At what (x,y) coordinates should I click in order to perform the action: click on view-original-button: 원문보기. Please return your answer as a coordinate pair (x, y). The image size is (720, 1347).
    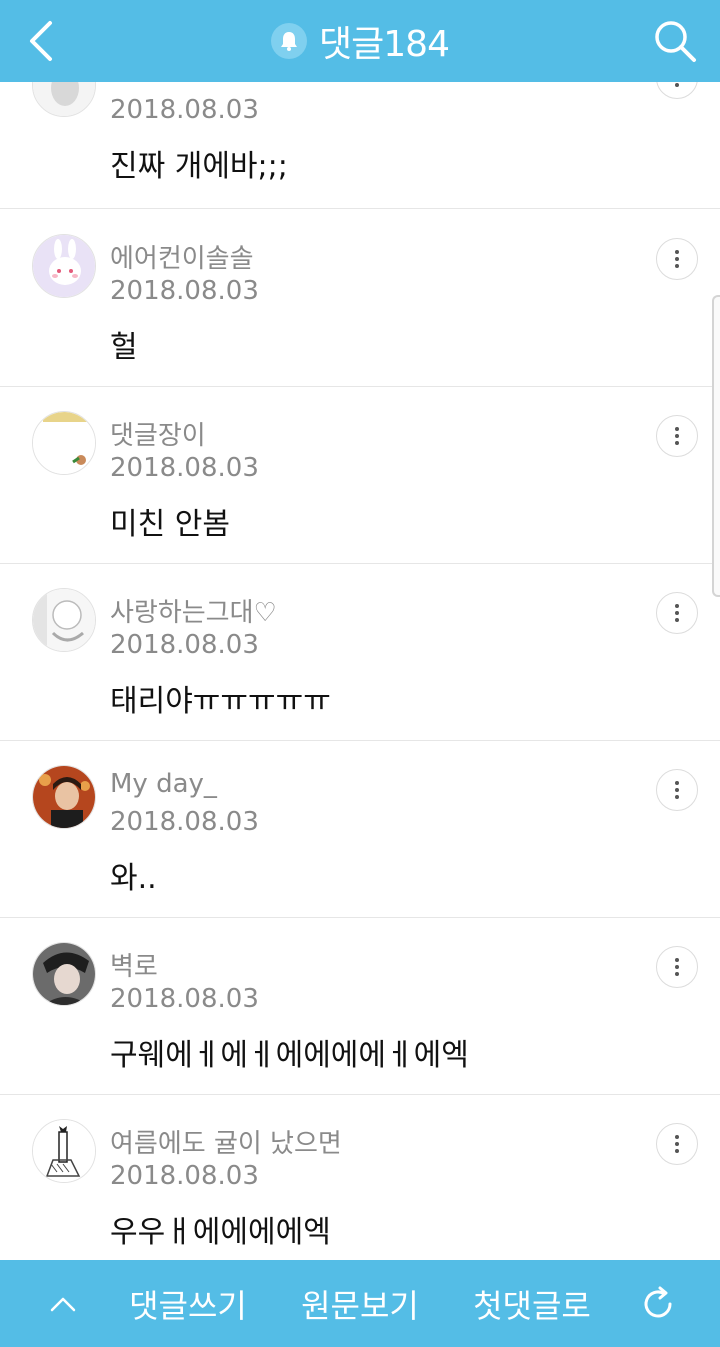
    Looking at the image, I should click on (360, 1303).